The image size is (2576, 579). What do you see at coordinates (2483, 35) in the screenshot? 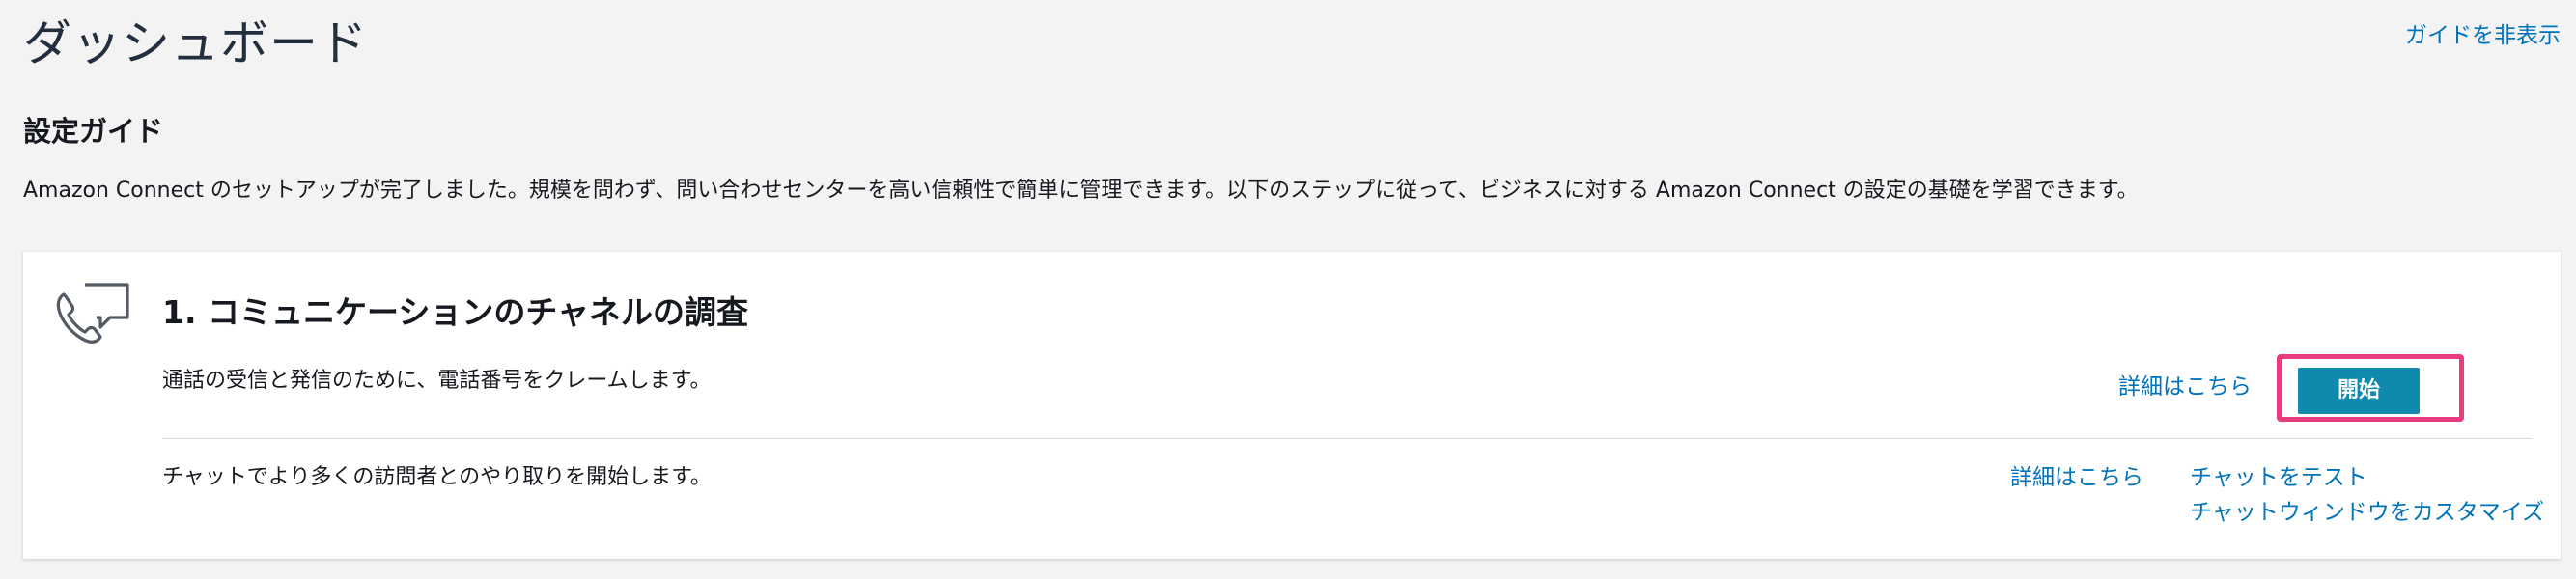
I see `hide-guide-link: ガイドを非表示` at bounding box center [2483, 35].